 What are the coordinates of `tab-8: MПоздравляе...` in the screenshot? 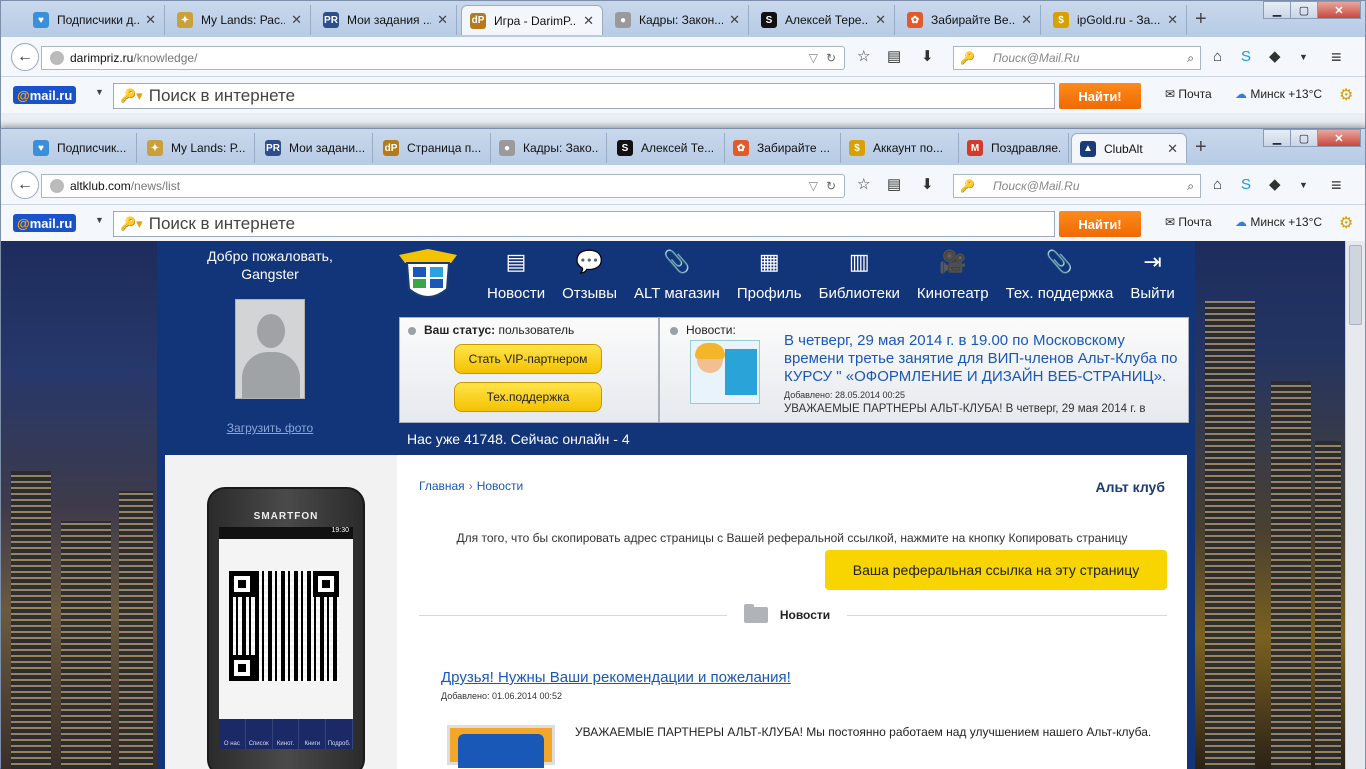 It's located at (1014, 148).